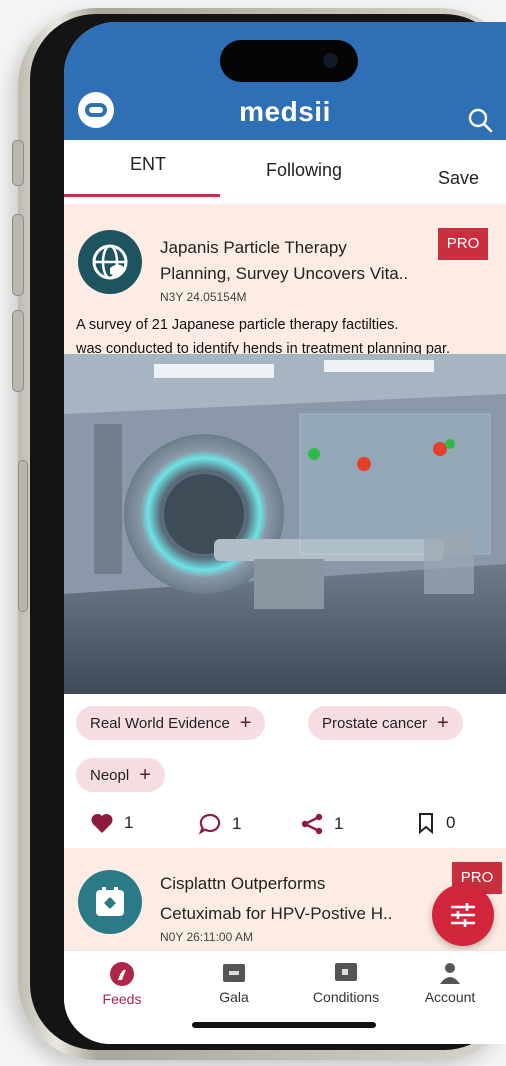 The width and height of the screenshot is (506, 1066). Describe the element at coordinates (110, 902) in the screenshot. I see `calendar-icon` at that location.